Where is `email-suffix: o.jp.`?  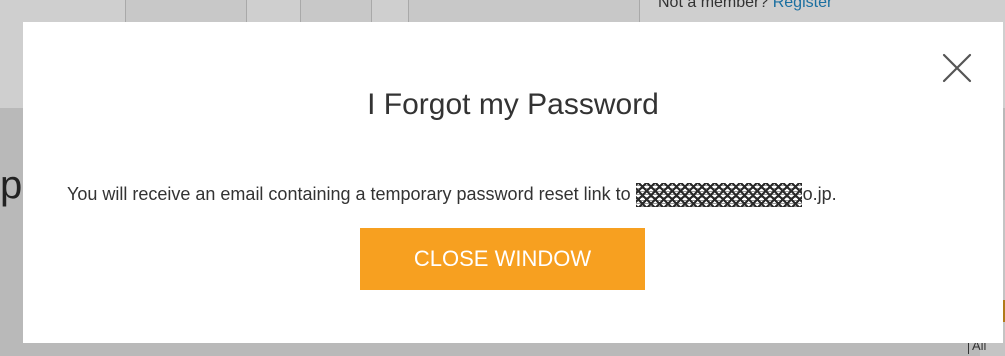 email-suffix: o.jp. is located at coordinates (819, 194).